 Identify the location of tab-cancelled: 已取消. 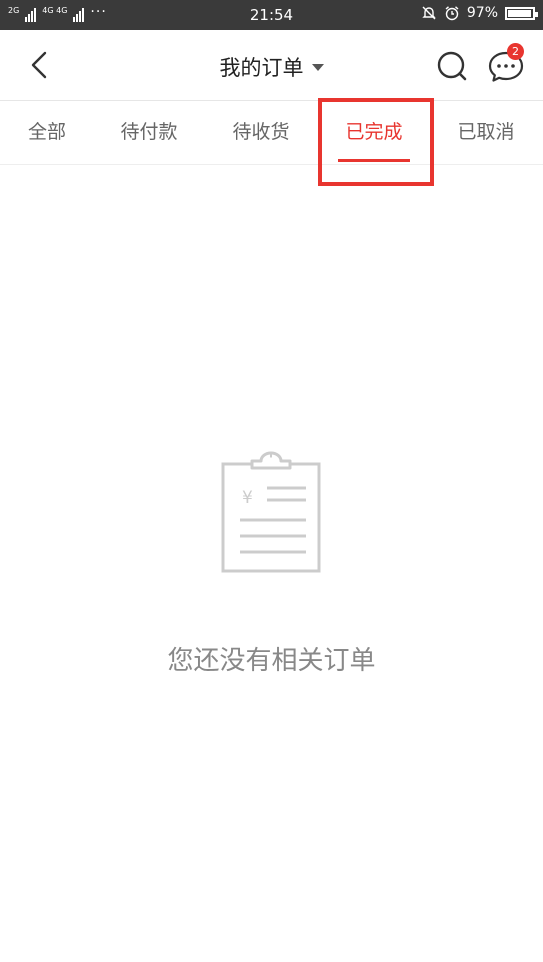
(486, 132).